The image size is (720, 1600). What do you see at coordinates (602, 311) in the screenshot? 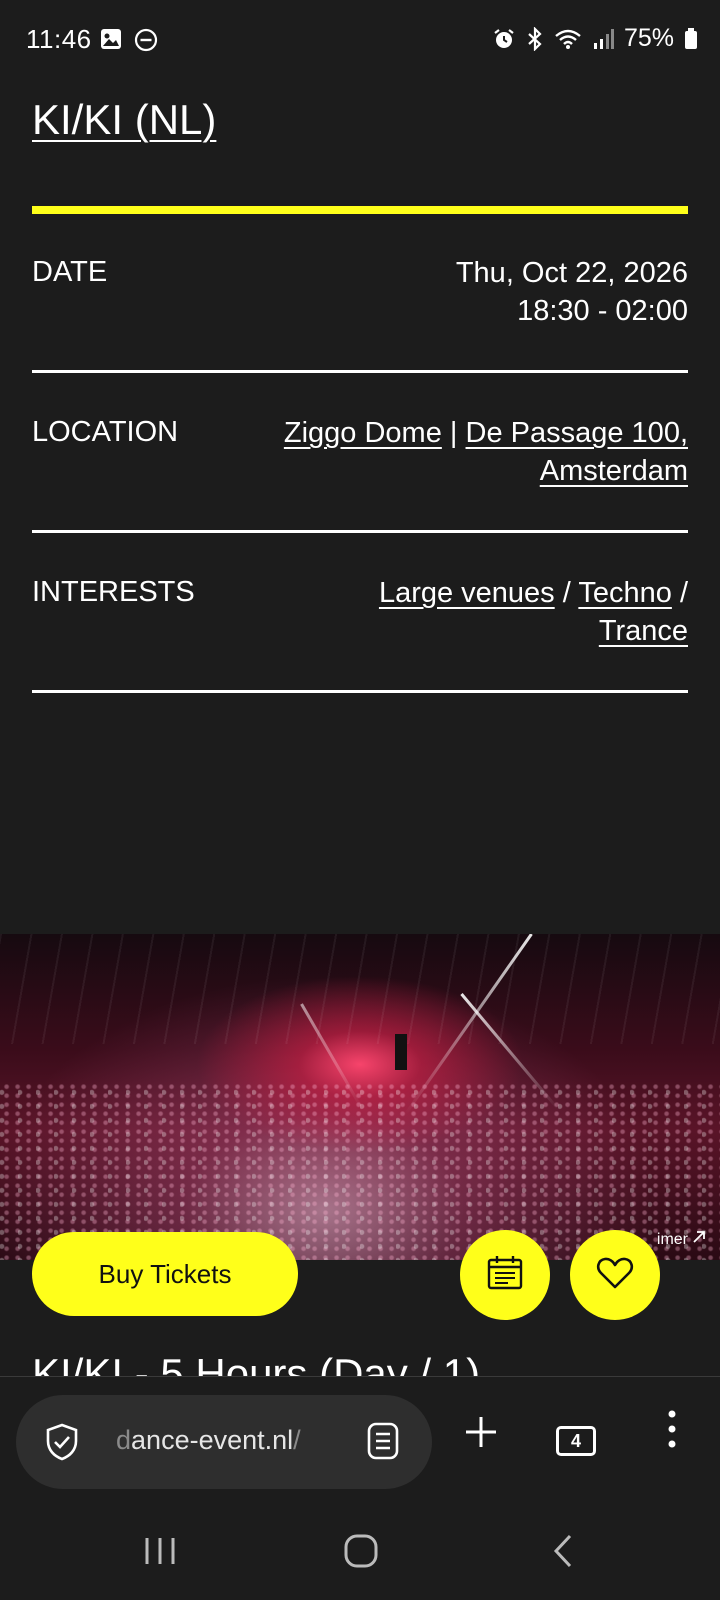
I see `time-text: 18:30 - 02:00` at bounding box center [602, 311].